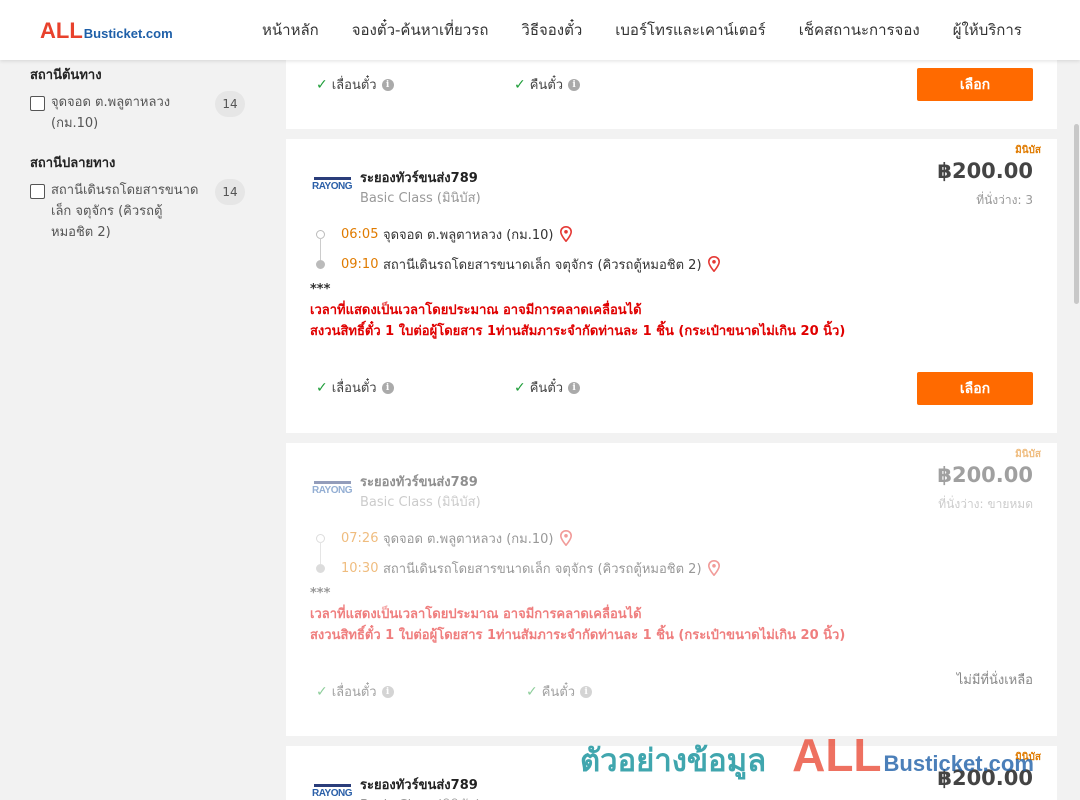 This screenshot has width=1080, height=800. Describe the element at coordinates (360, 234) in the screenshot. I see `departure-time: 06:05` at that location.